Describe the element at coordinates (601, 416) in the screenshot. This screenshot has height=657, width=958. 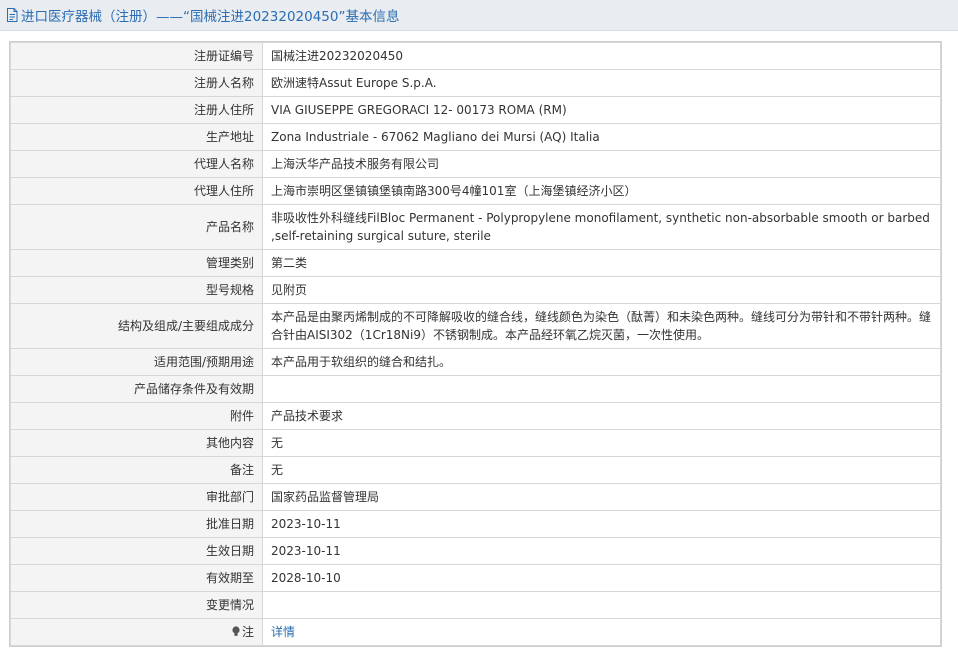
I see `field-value: 产品技术要求` at that location.